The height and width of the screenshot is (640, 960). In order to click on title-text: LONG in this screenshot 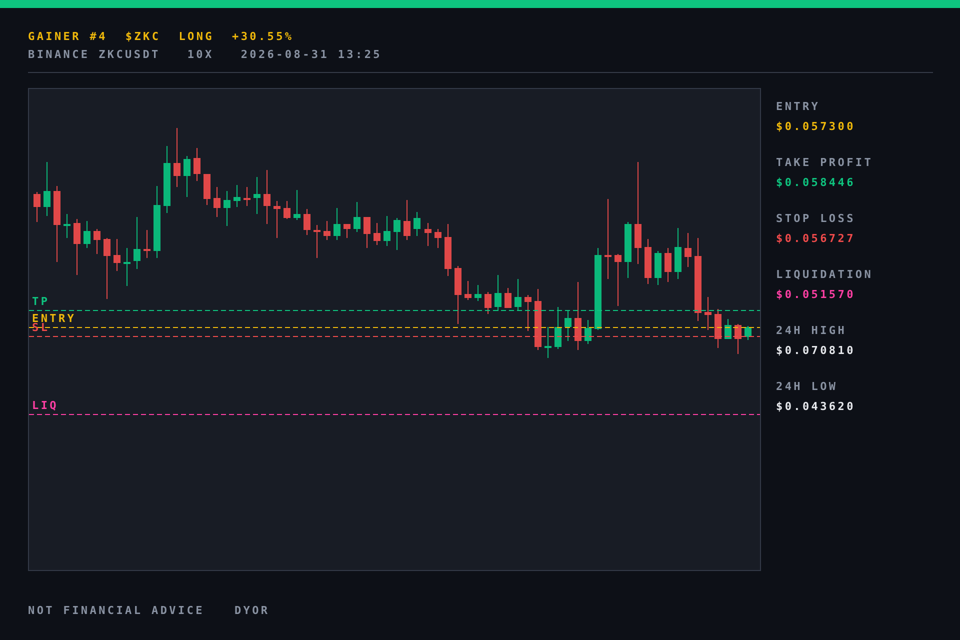, I will do `click(196, 37)`.